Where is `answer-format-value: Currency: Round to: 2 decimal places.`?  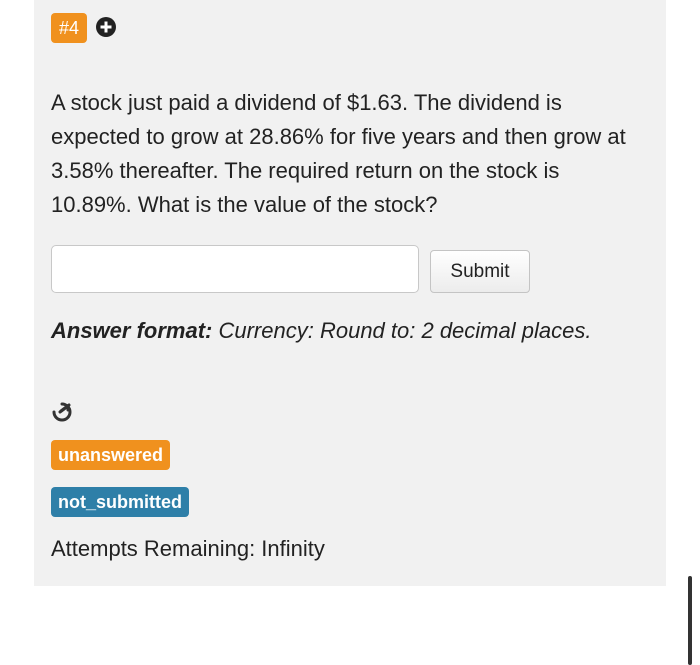
answer-format-value: Currency: Round to: 2 decimal places. is located at coordinates (405, 330).